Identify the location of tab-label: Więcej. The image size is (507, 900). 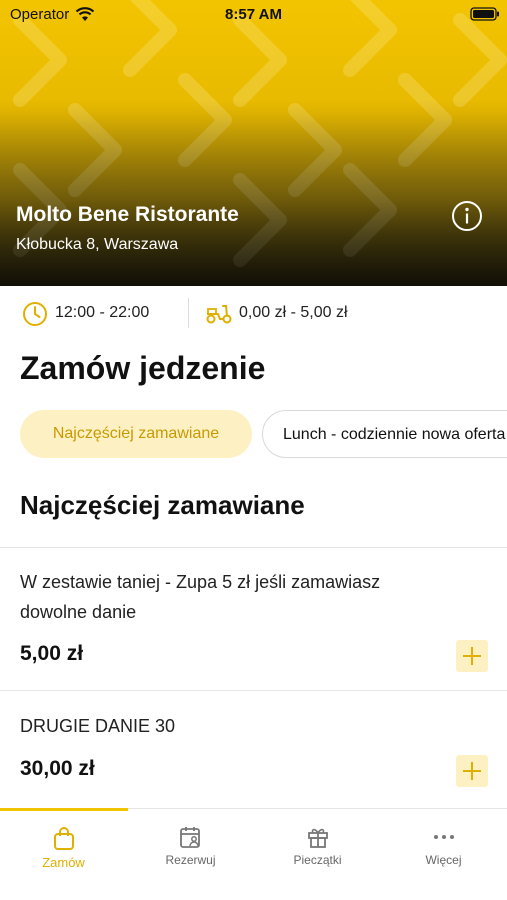
(443, 860).